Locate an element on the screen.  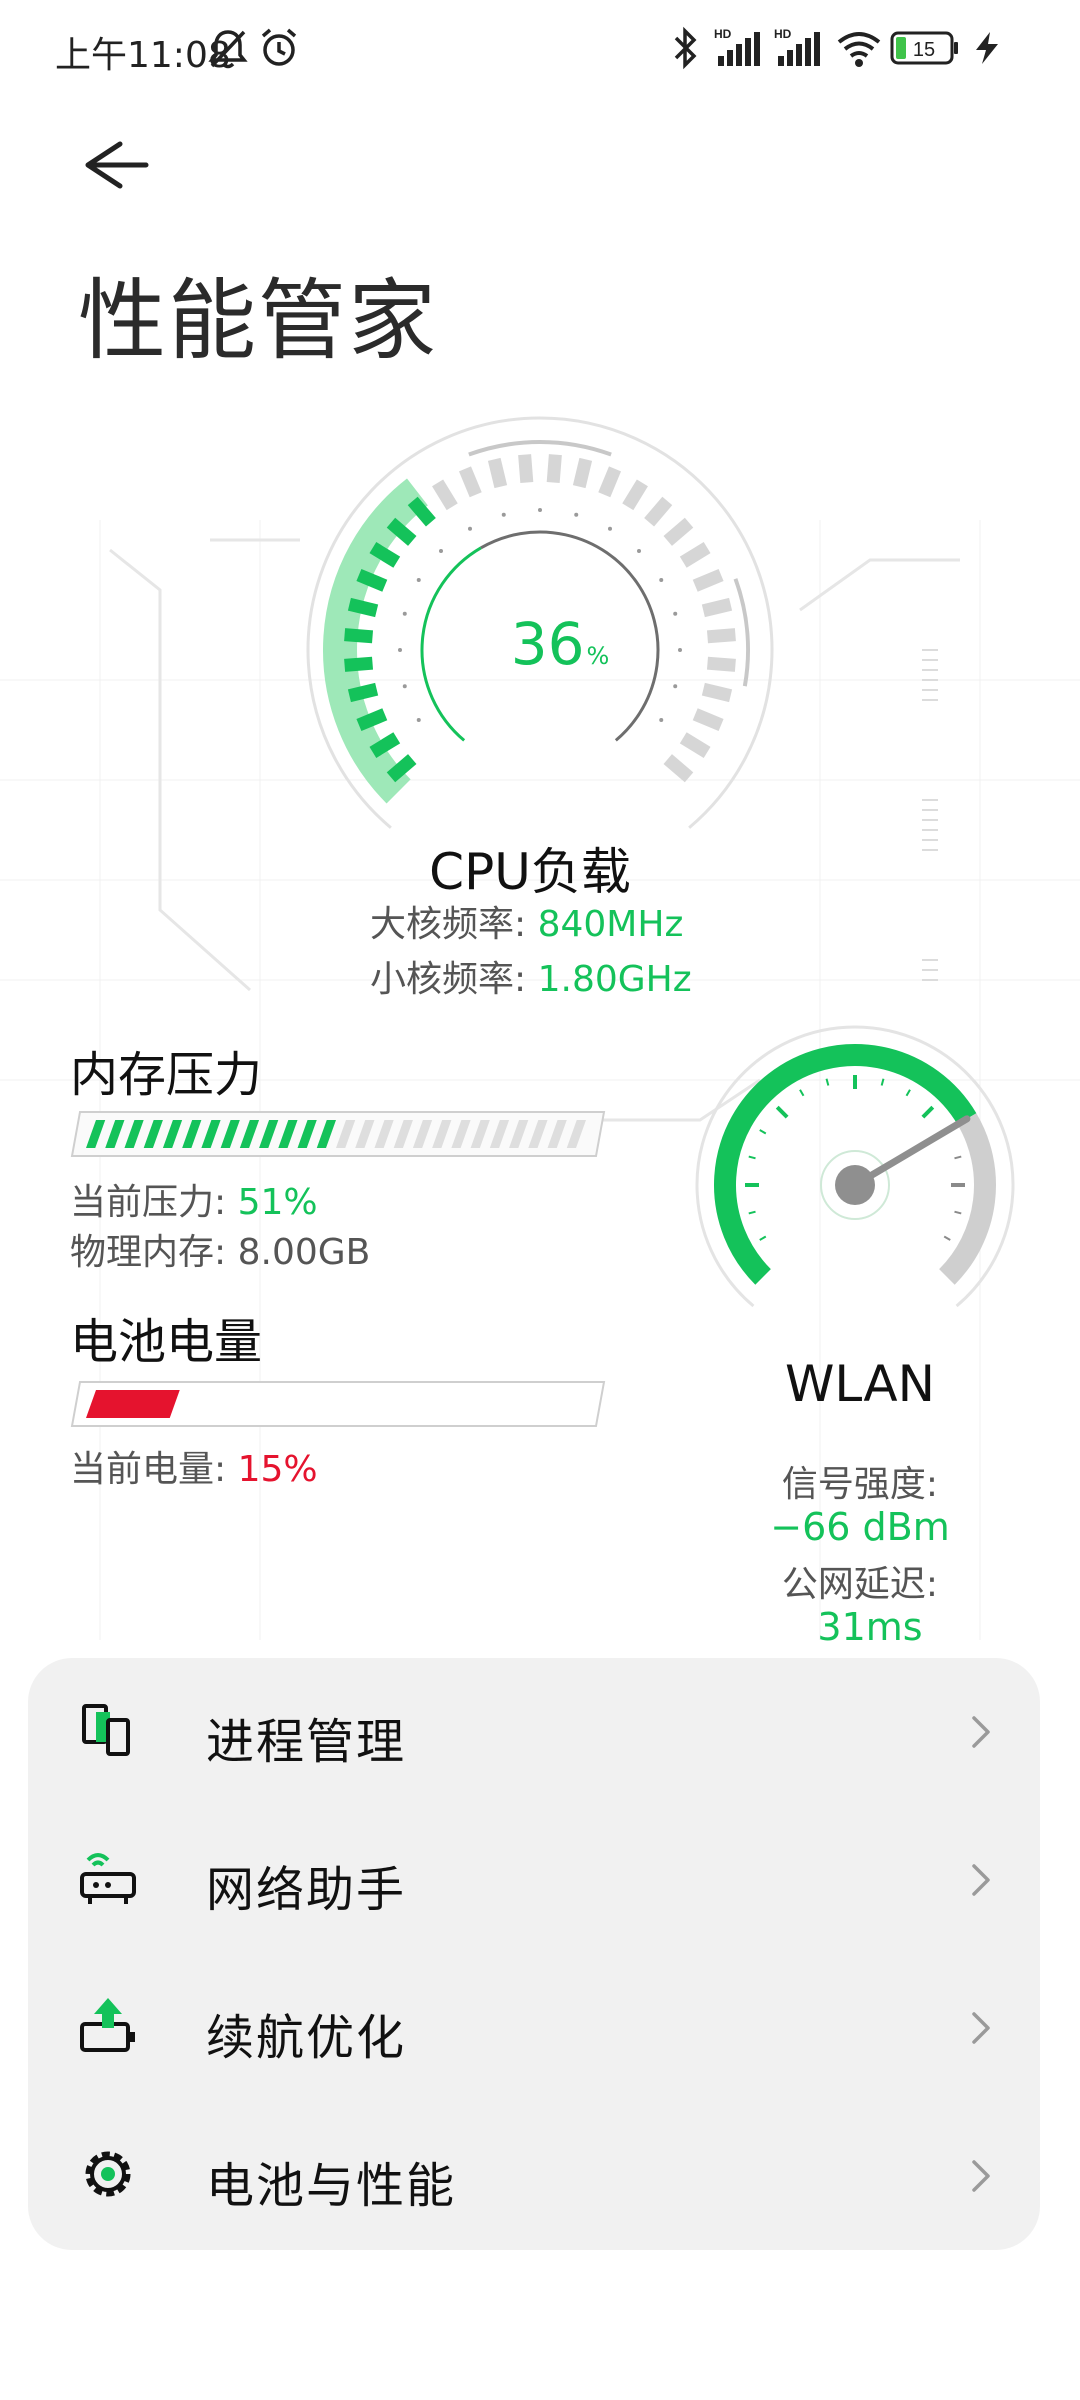
battery-level-text: 15 is located at coordinates (924, 50).